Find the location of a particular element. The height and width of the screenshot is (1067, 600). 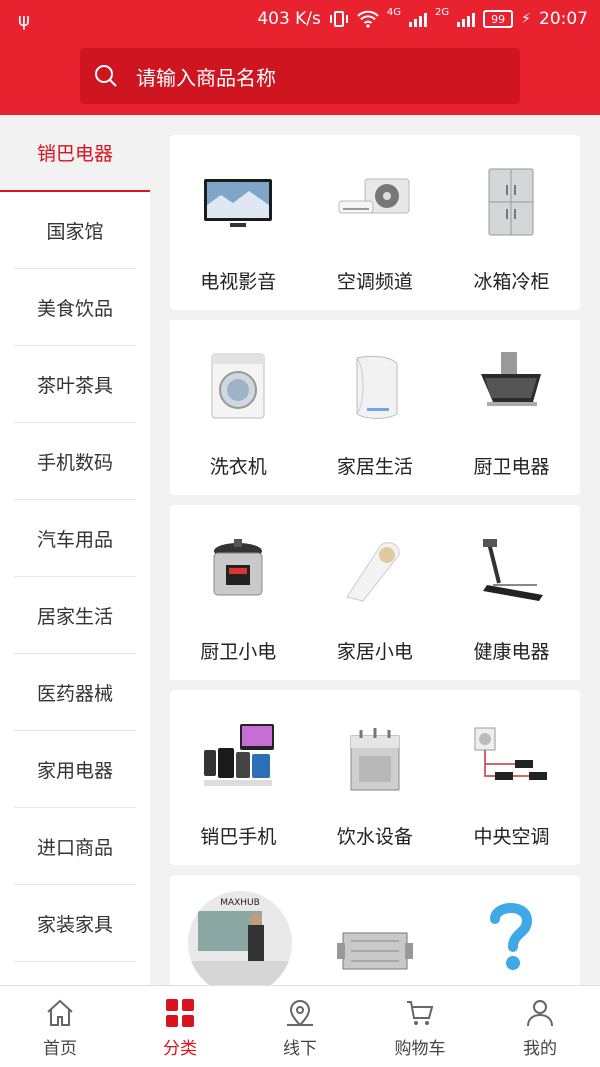

category-item-small-kitchen: 厨卫小电 is located at coordinates (238, 592).